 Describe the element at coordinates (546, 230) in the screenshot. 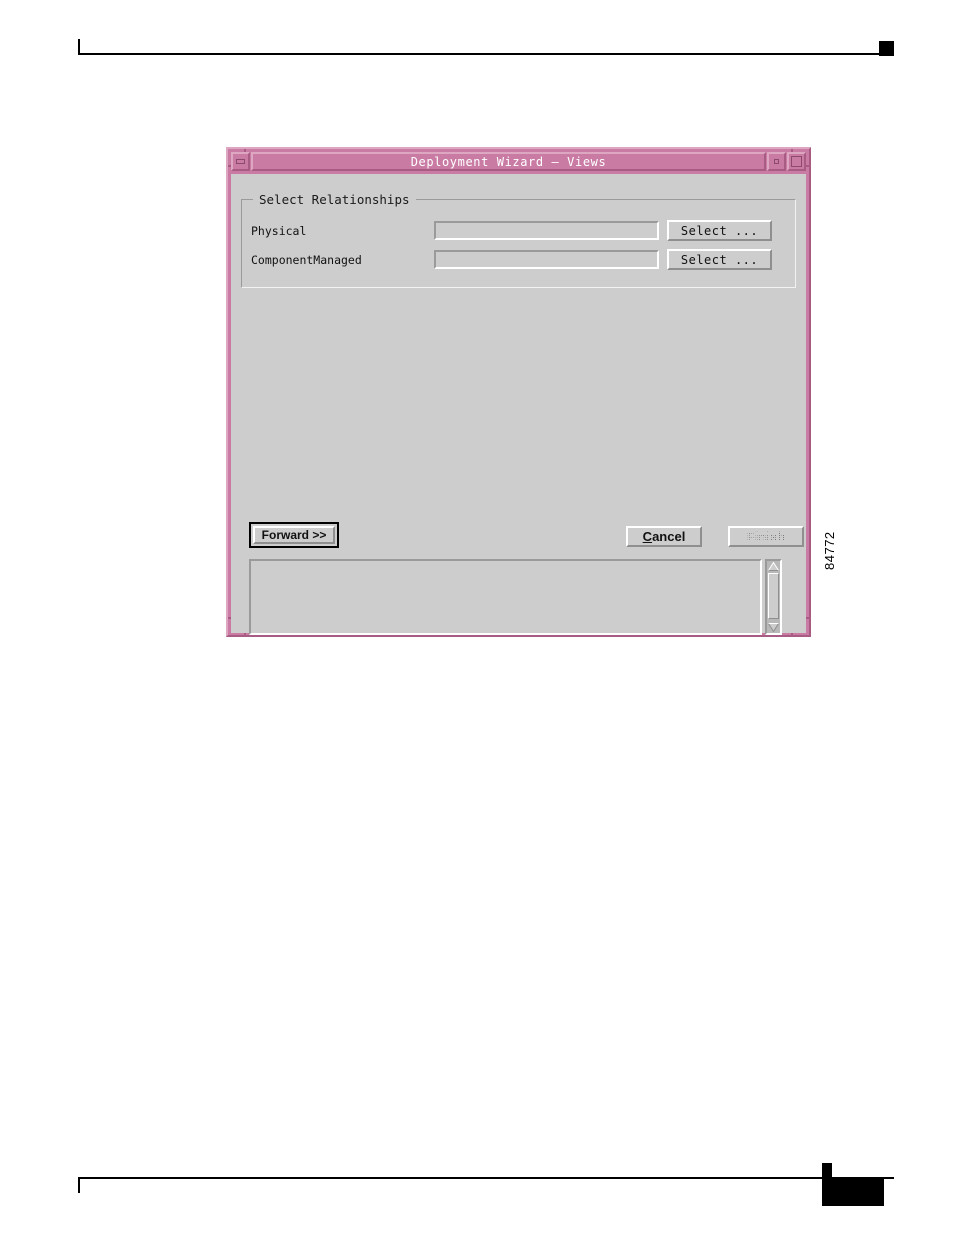

I see `physical-input` at that location.